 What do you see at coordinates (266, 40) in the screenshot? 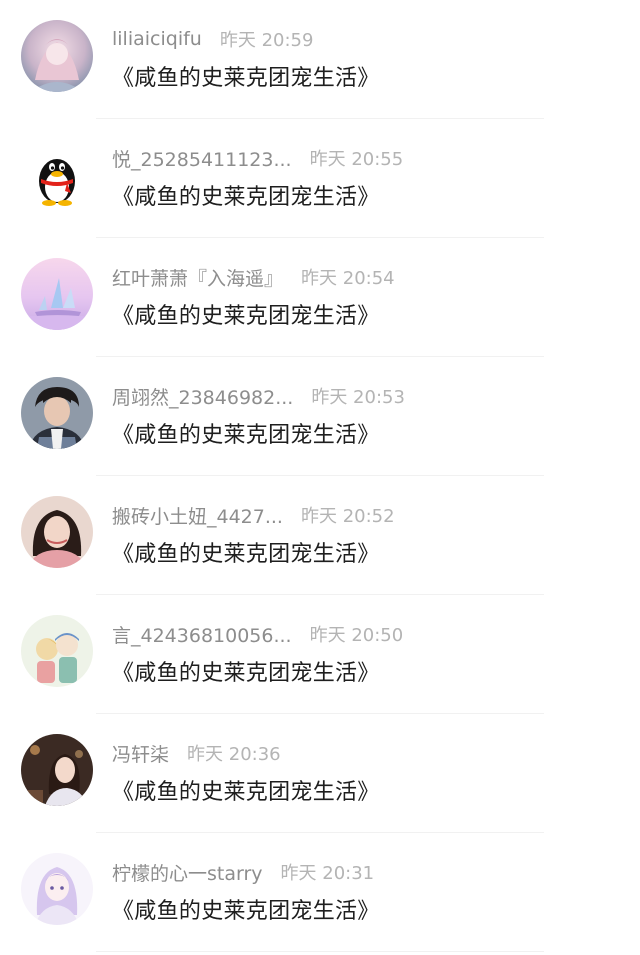
I see `timestamp: 昨天 20:59` at bounding box center [266, 40].